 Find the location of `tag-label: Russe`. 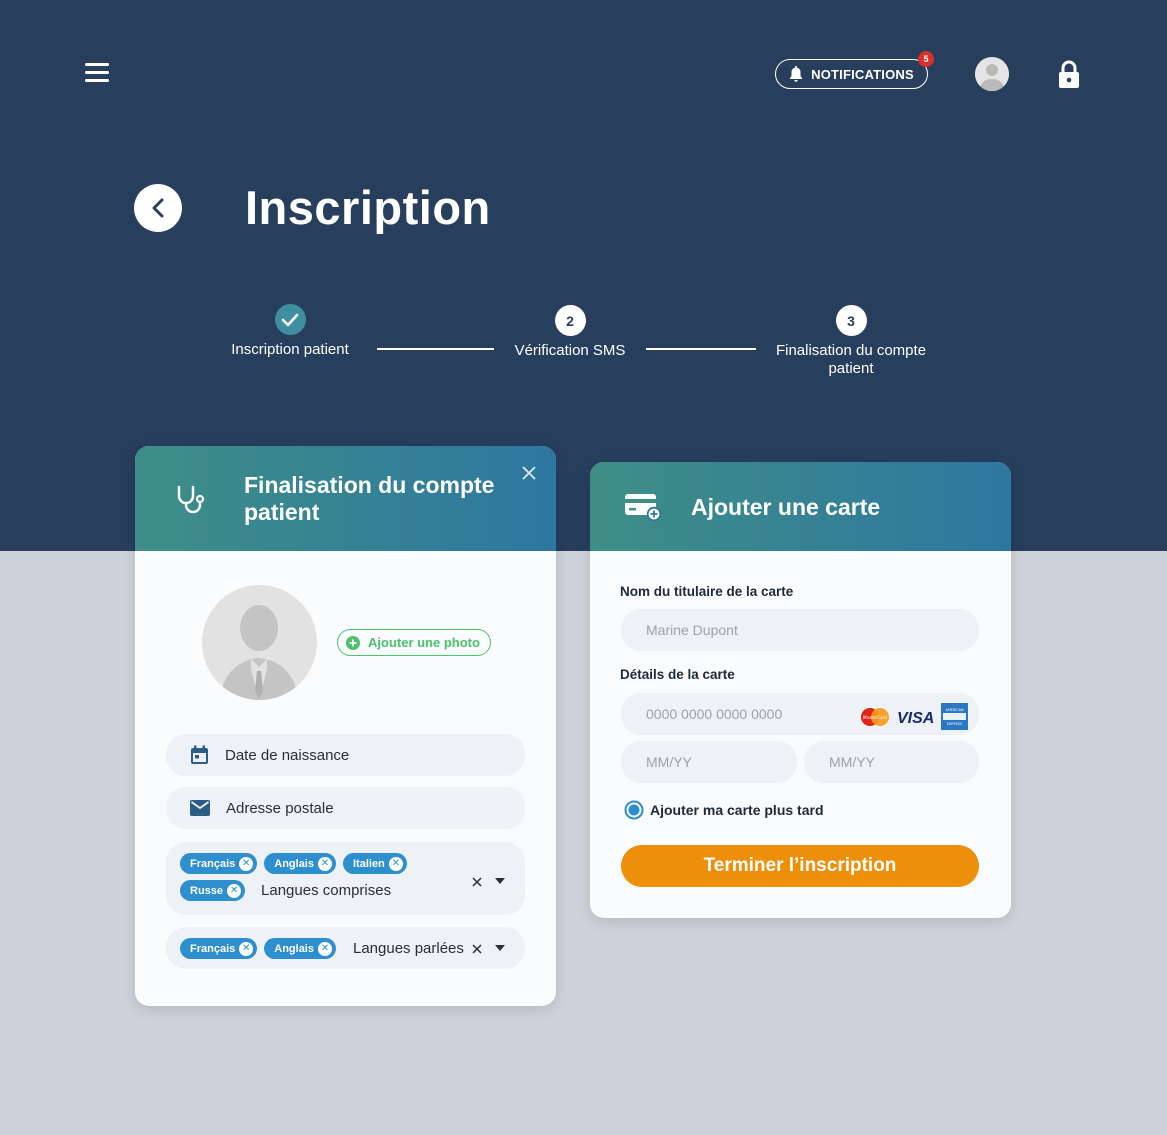

tag-label: Russe is located at coordinates (207, 890).